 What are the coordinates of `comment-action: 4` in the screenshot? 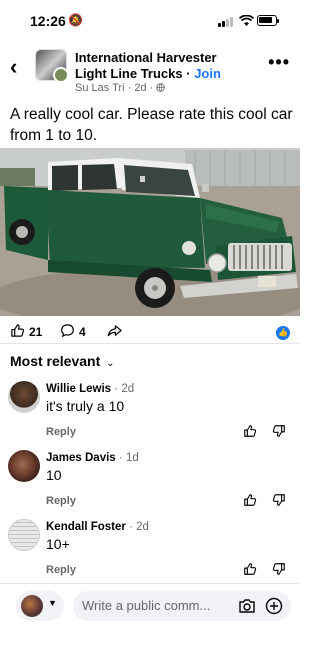 It's located at (73, 332).